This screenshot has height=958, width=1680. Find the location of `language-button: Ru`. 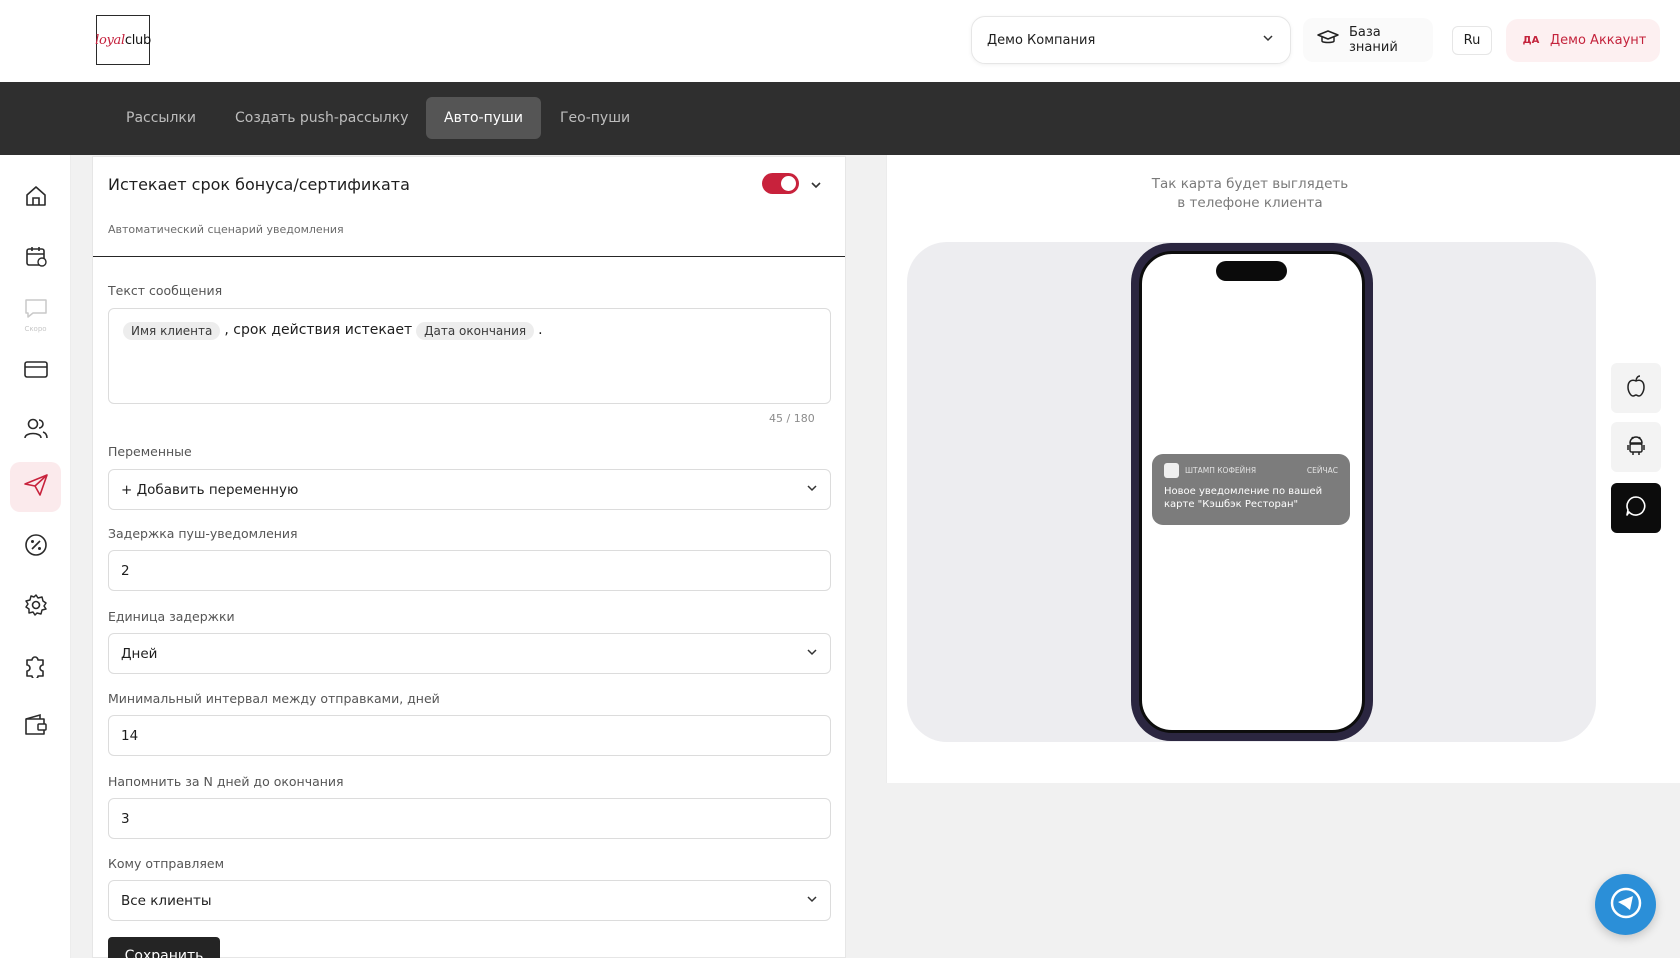

language-button: Ru is located at coordinates (1472, 40).